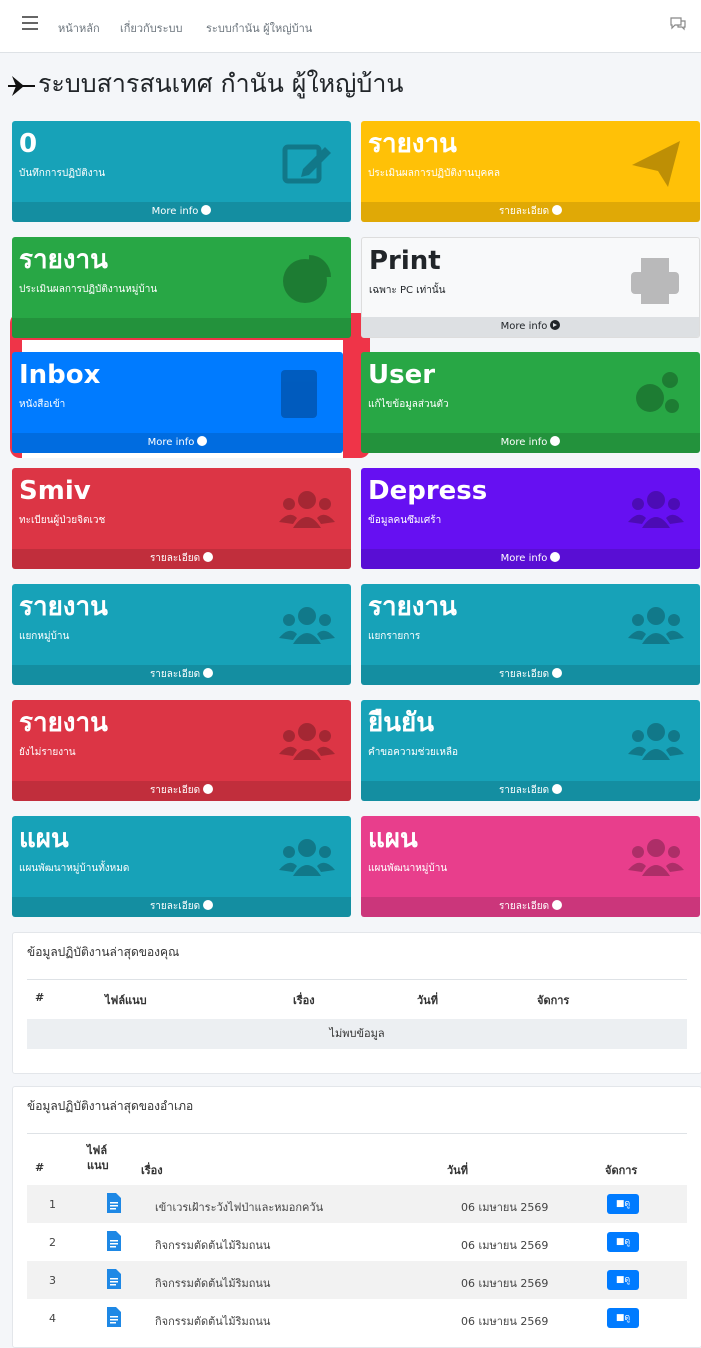  What do you see at coordinates (393, 839) in the screenshot?
I see `box-number: แผน` at bounding box center [393, 839].